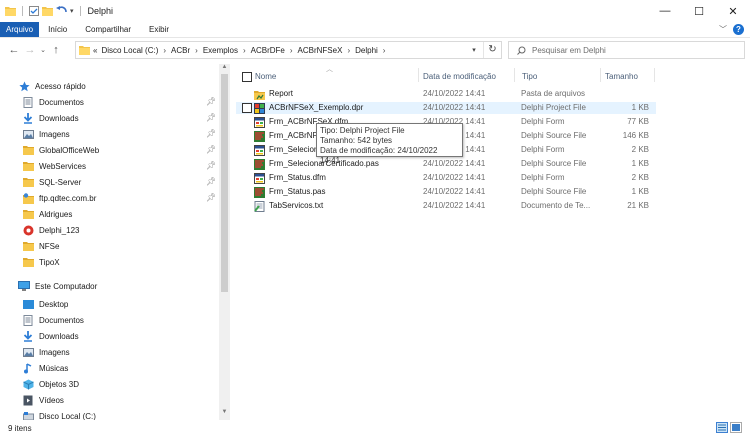 The height and width of the screenshot is (436, 750). What do you see at coordinates (57, 29) in the screenshot?
I see `tab-inicio: Início` at bounding box center [57, 29].